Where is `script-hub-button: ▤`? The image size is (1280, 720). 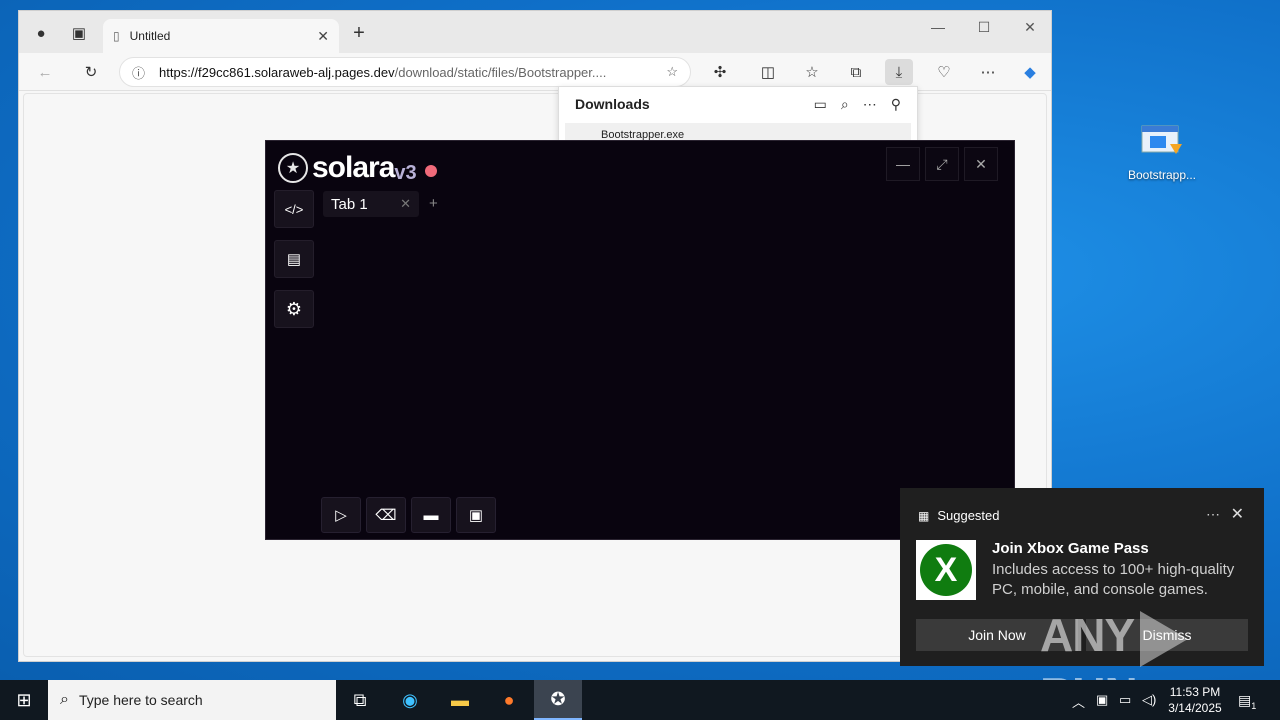
script-hub-button: ▤ is located at coordinates (294, 259).